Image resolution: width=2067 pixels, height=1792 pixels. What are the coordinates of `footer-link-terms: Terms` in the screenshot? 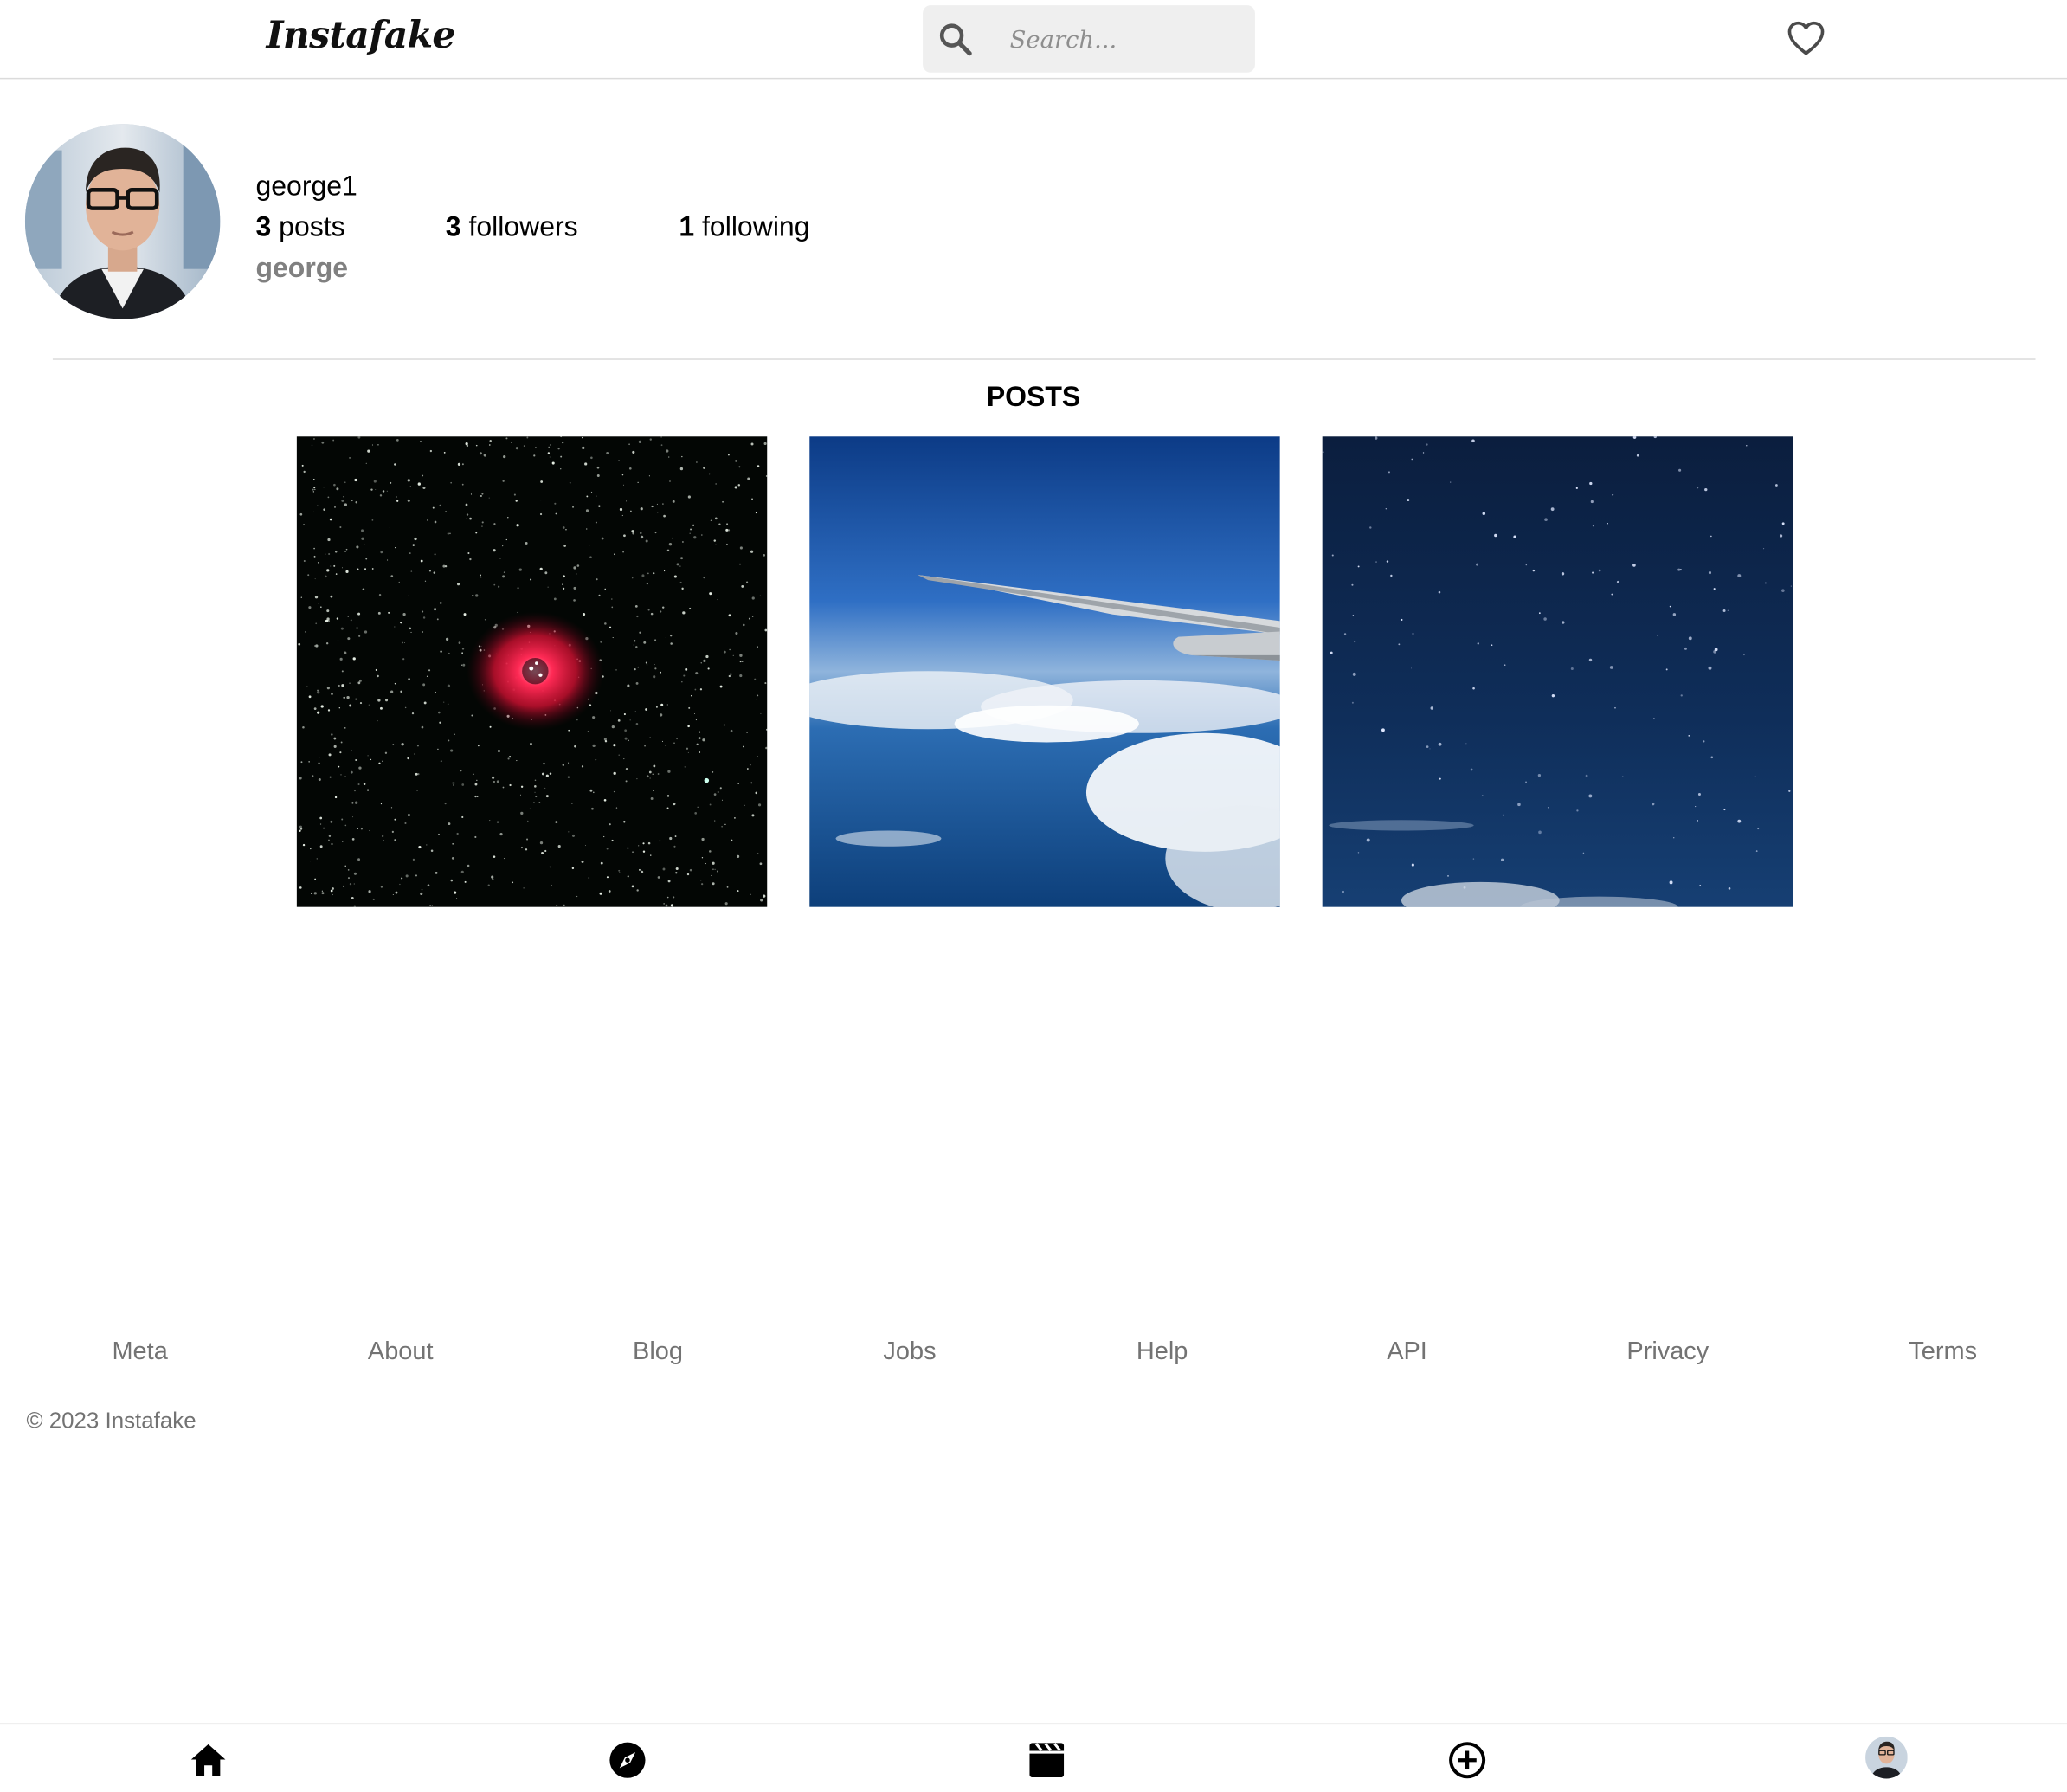 It's located at (1943, 1353).